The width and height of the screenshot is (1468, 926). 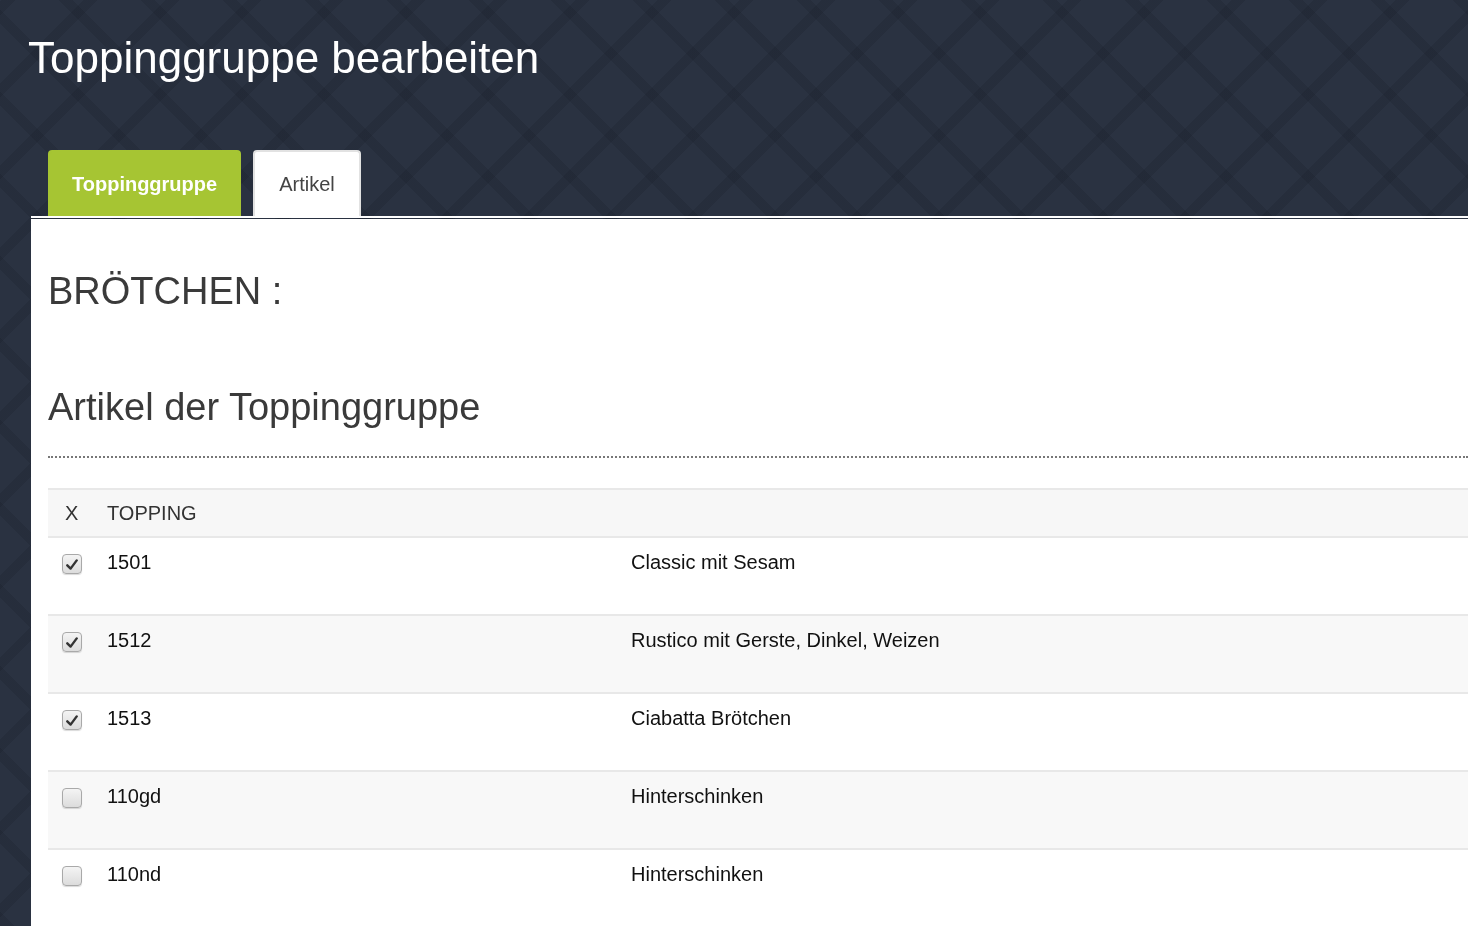 I want to click on table-cell-text: 1512, so click(x=129, y=640).